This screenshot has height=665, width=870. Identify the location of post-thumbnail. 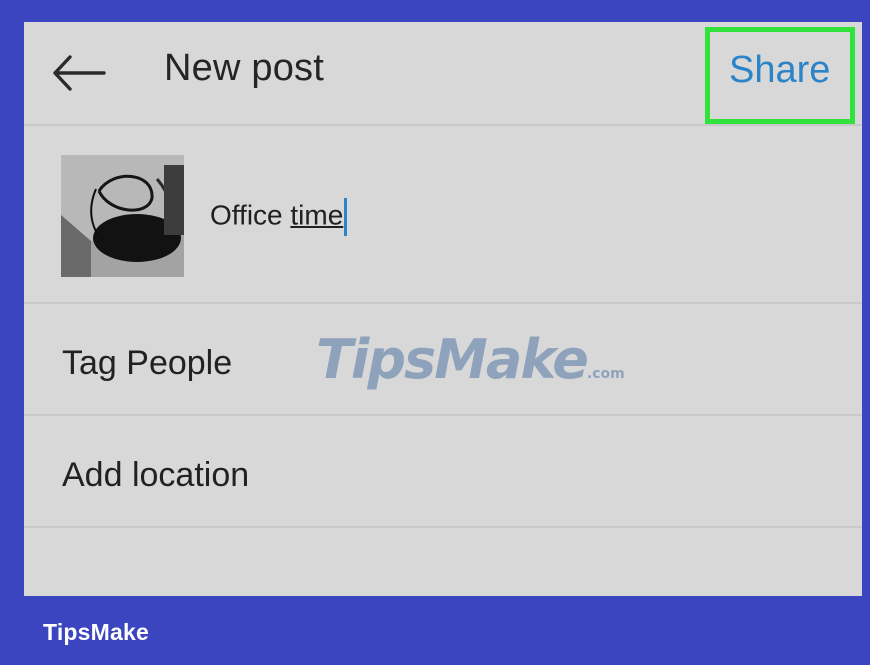
(122, 216).